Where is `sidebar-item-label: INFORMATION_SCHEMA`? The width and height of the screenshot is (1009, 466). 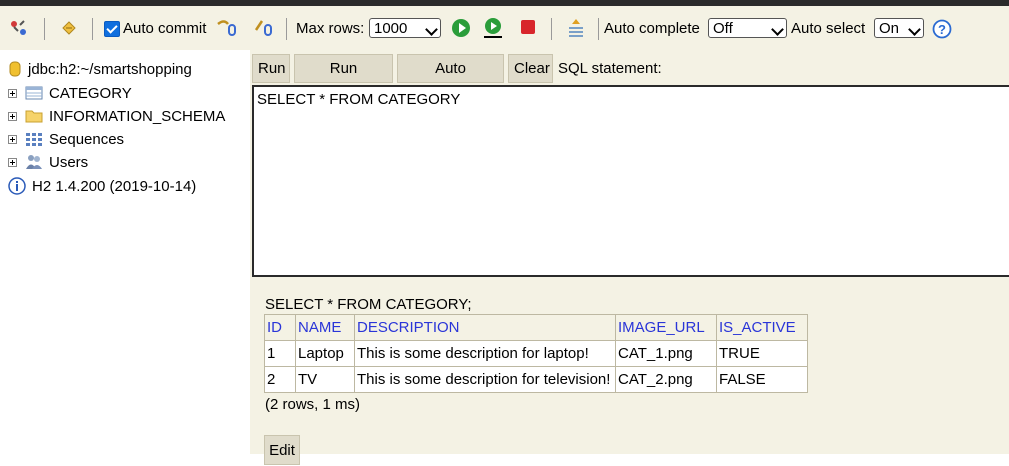
sidebar-item-label: INFORMATION_SCHEMA is located at coordinates (137, 116).